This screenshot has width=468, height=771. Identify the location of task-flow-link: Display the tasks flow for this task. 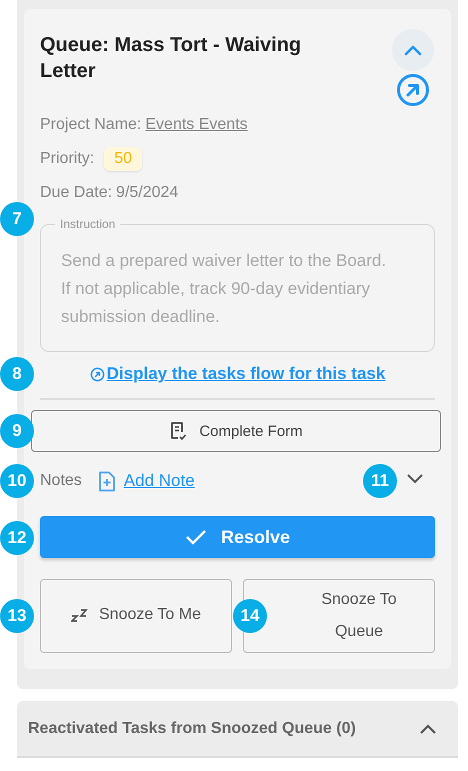
(246, 374).